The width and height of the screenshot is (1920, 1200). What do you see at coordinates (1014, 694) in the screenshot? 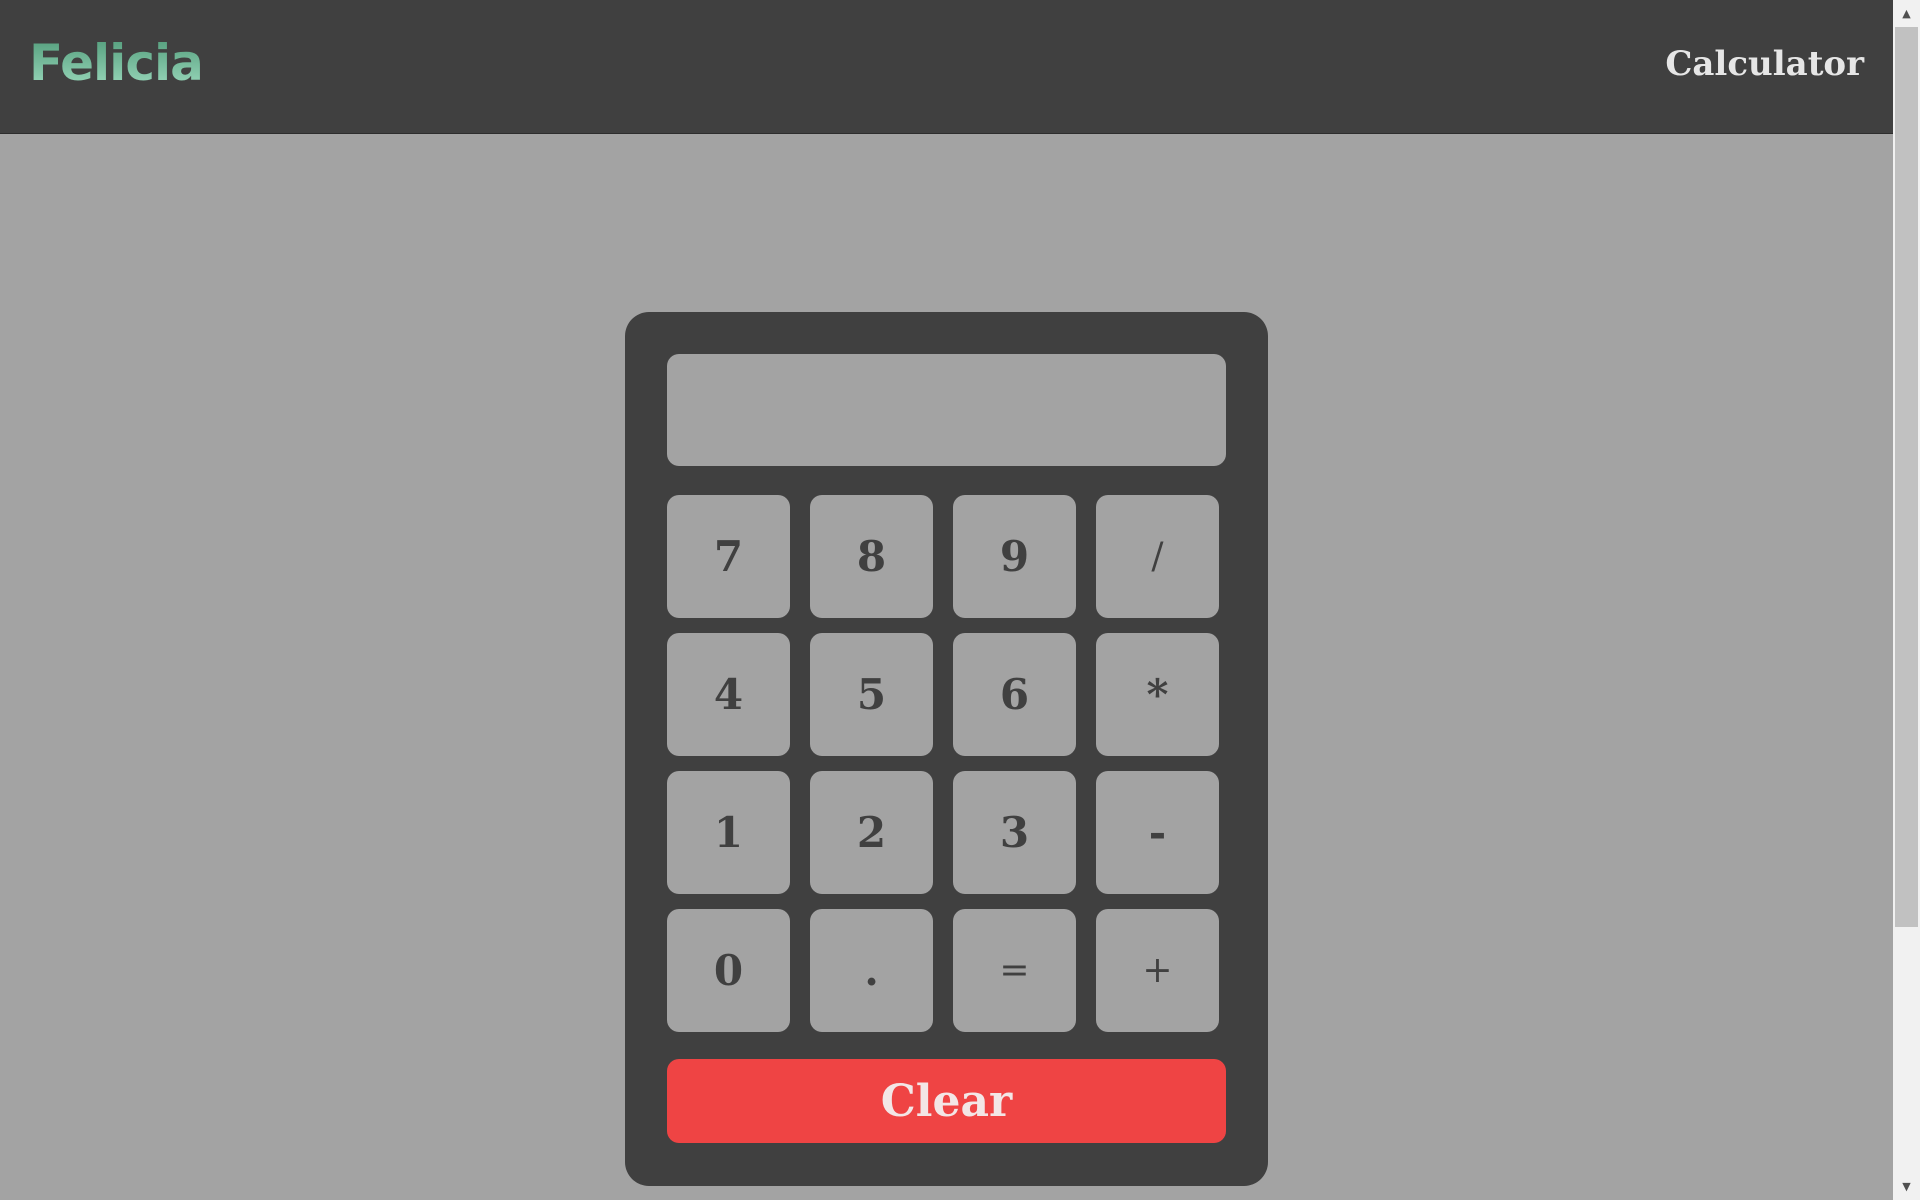
I see `key-6: 6` at bounding box center [1014, 694].